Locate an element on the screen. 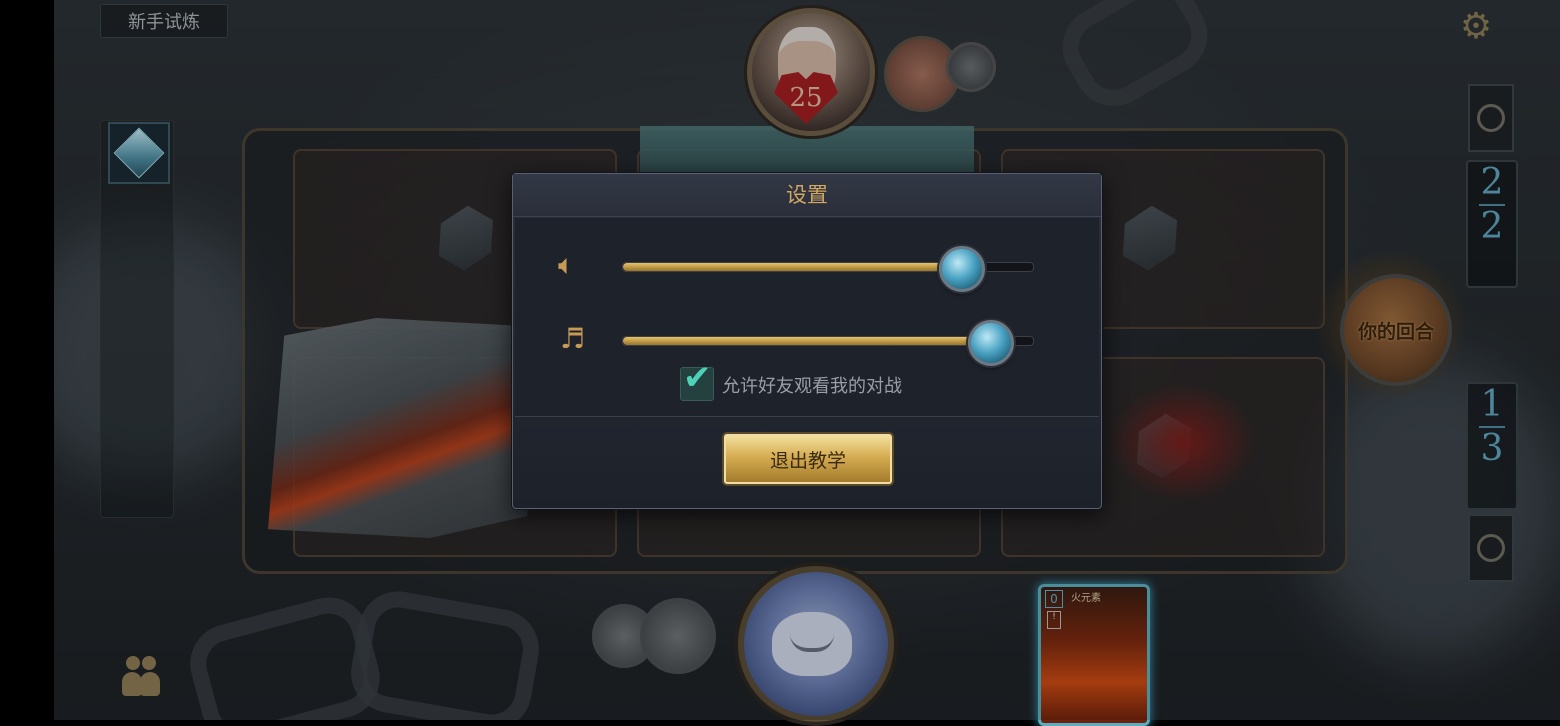  sound-slider-knob is located at coordinates (962, 269).